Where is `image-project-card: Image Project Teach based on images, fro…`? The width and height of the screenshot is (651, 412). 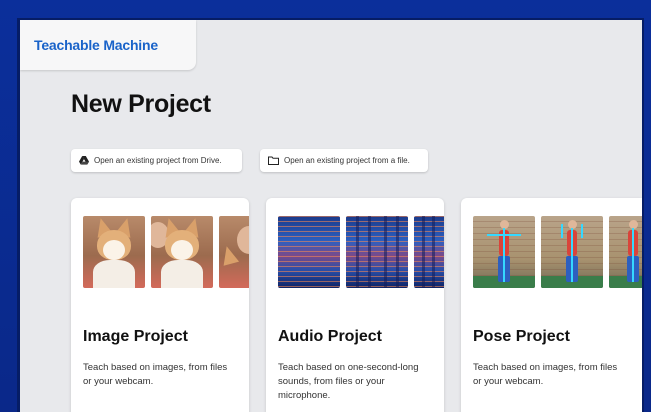 image-project-card: Image Project Teach based on images, fro… is located at coordinates (160, 305).